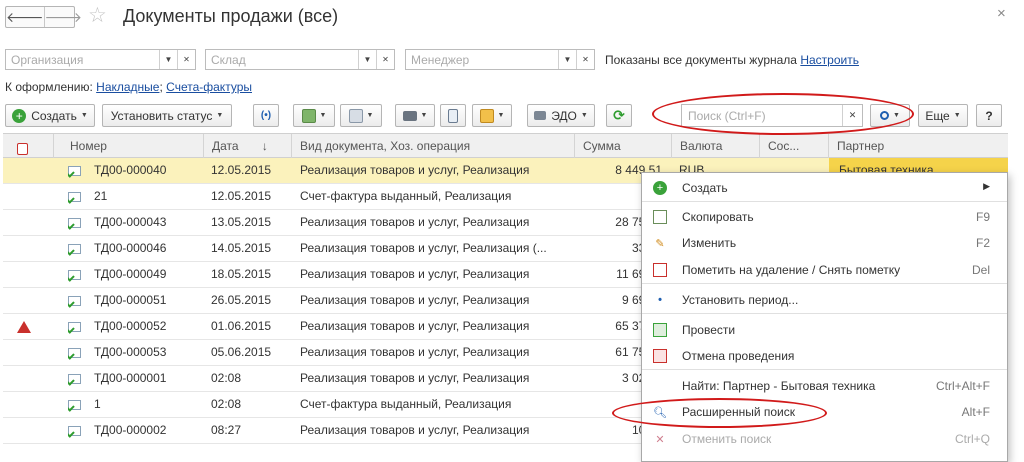 This screenshot has height=462, width=1024. I want to click on menu-item-post: Провести, so click(824, 330).